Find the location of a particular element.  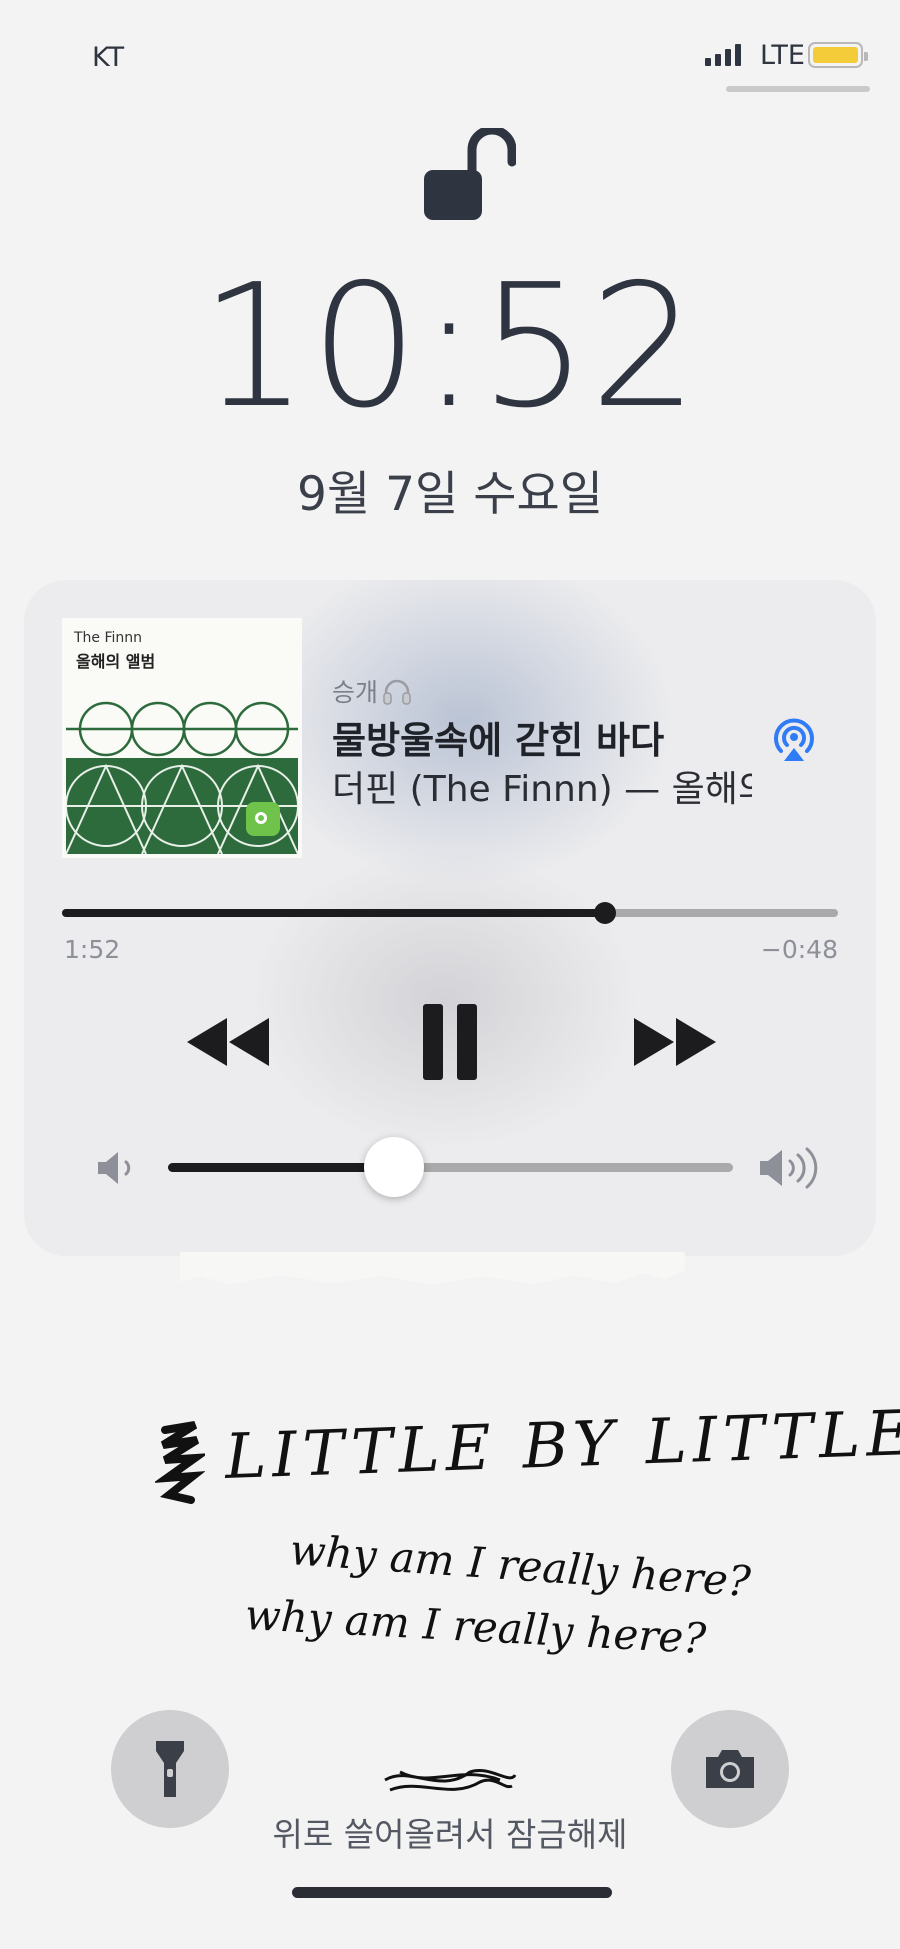

fast-forward-icon is located at coordinates (675, 1042).